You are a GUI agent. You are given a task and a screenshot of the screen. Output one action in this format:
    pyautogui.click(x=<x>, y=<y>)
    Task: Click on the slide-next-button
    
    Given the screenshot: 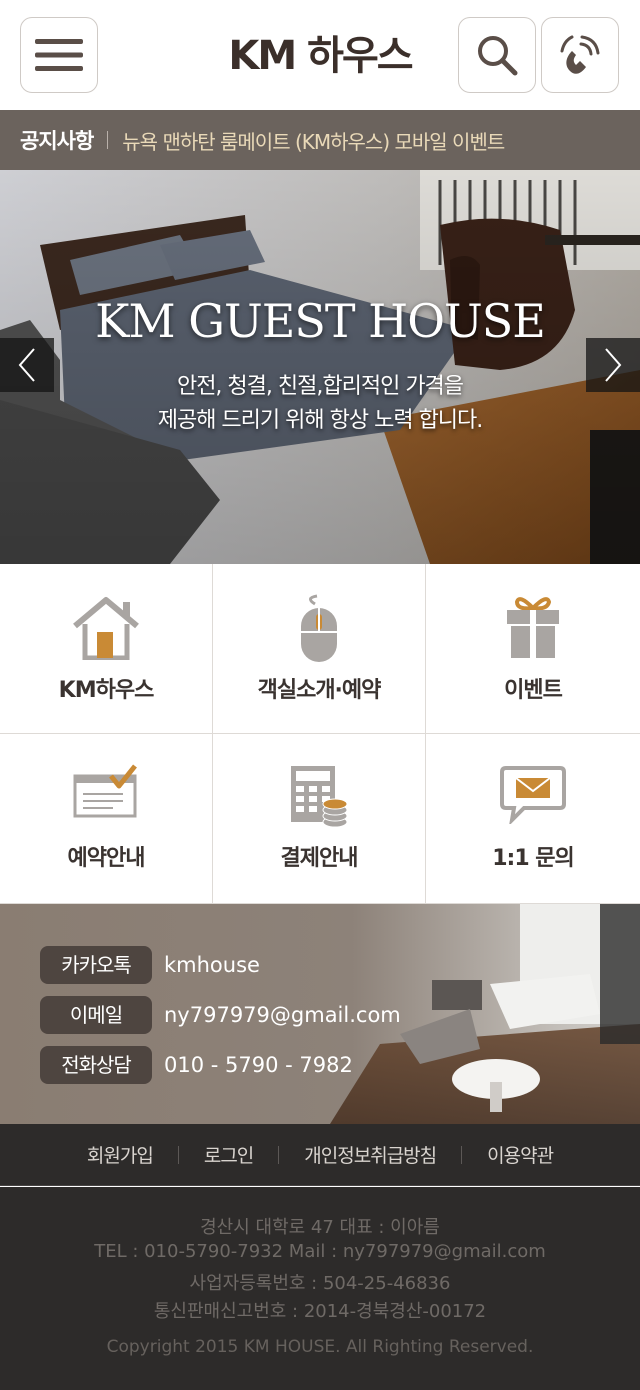 What is the action you would take?
    pyautogui.click(x=613, y=365)
    